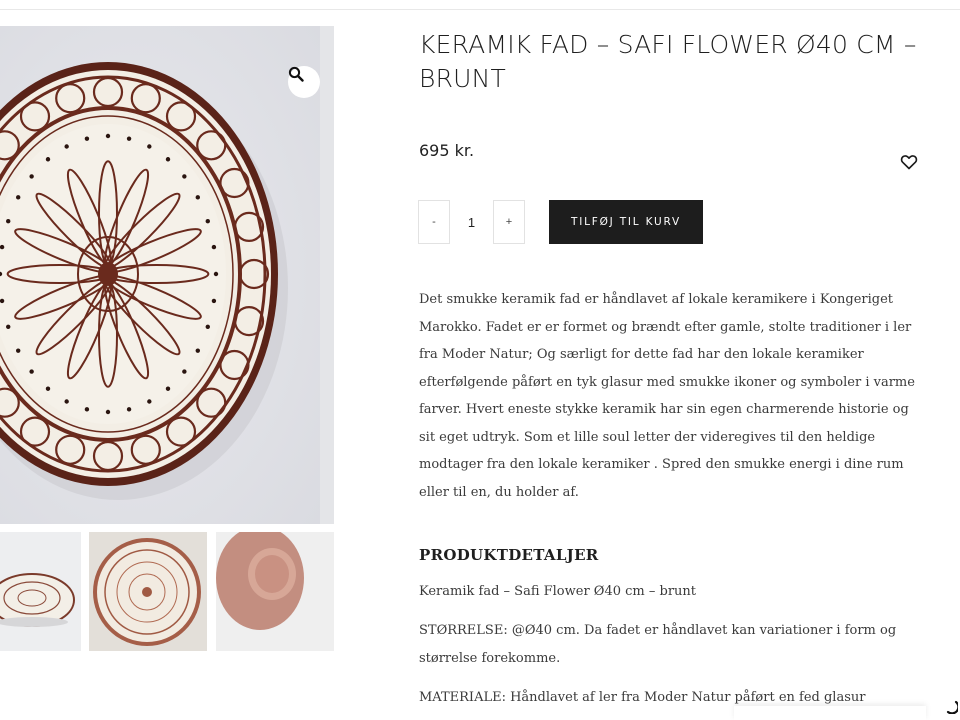 The height and width of the screenshot is (720, 960). Describe the element at coordinates (447, 150) in the screenshot. I see `product-price: 695 kr.` at that location.